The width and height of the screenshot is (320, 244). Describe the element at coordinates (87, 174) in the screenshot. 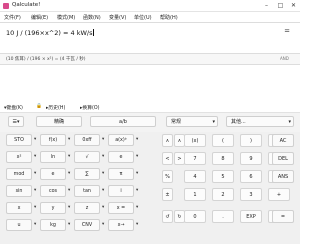

I see `function-key: ∑` at that location.